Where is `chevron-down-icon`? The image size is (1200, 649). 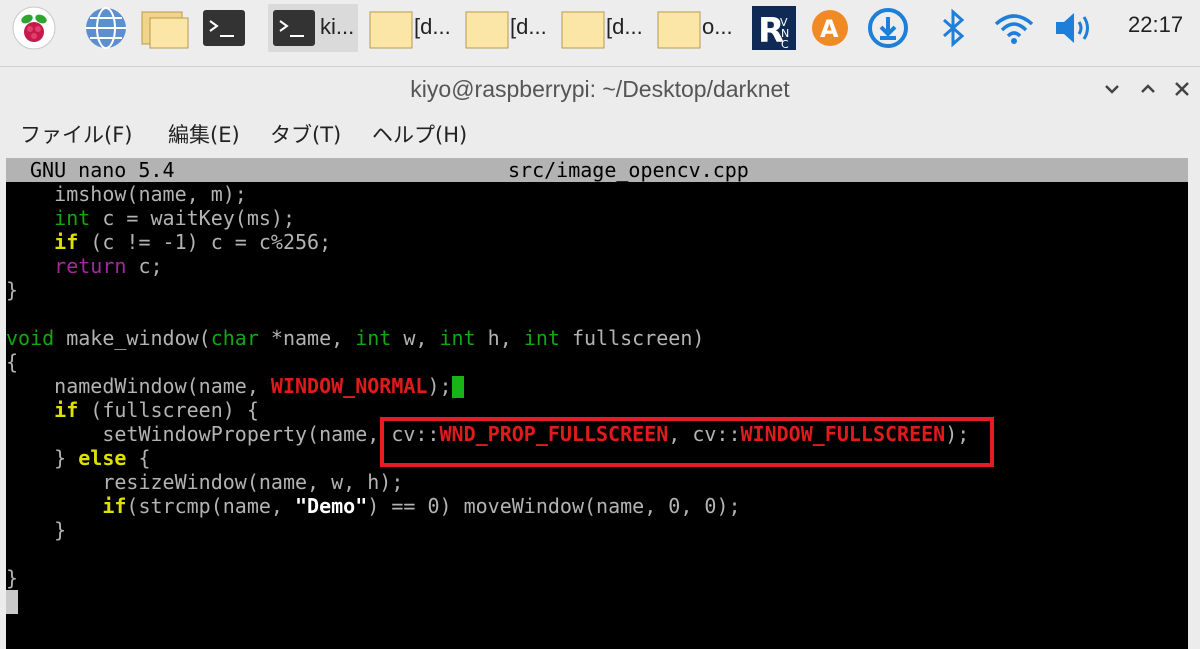
chevron-down-icon is located at coordinates (1112, 89).